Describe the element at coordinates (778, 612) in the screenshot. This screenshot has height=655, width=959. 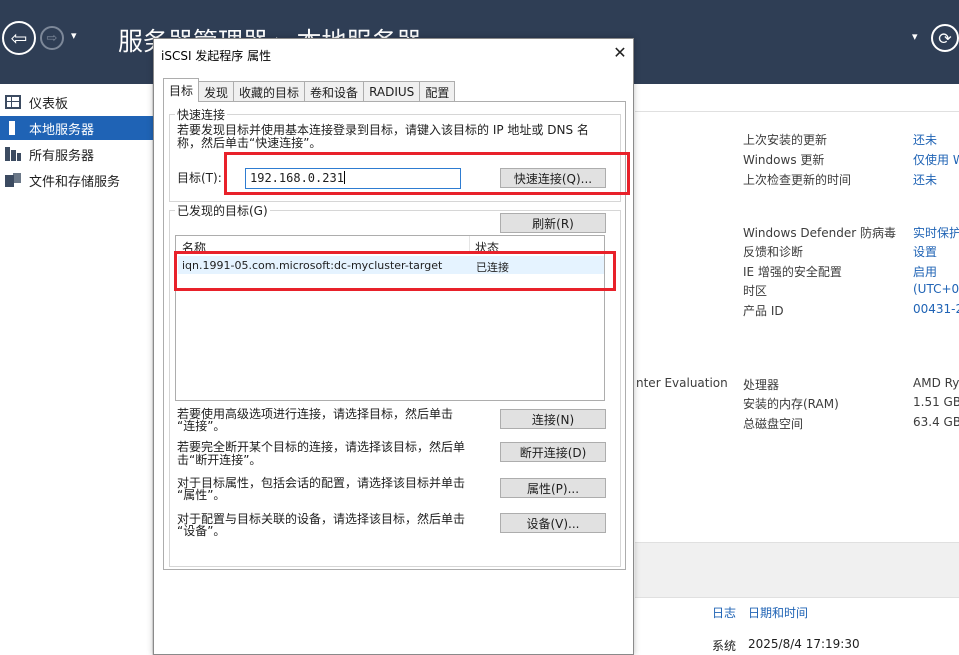
I see `events-column-datetime: 日期和时间` at that location.